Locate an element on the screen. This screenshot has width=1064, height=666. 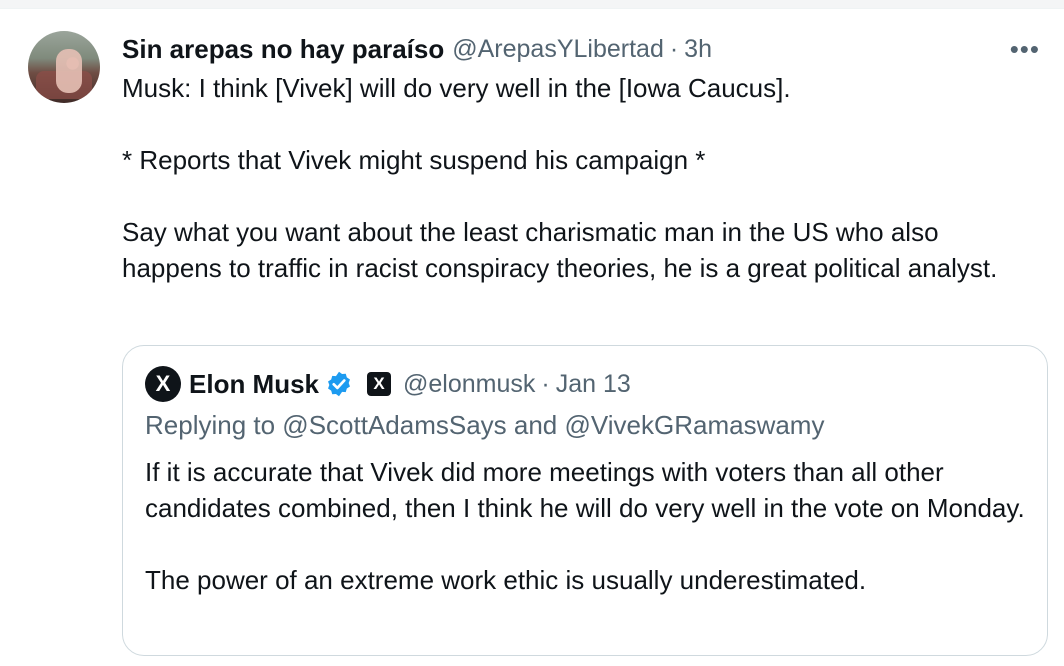
more-options-icon: ••• is located at coordinates (1025, 49).